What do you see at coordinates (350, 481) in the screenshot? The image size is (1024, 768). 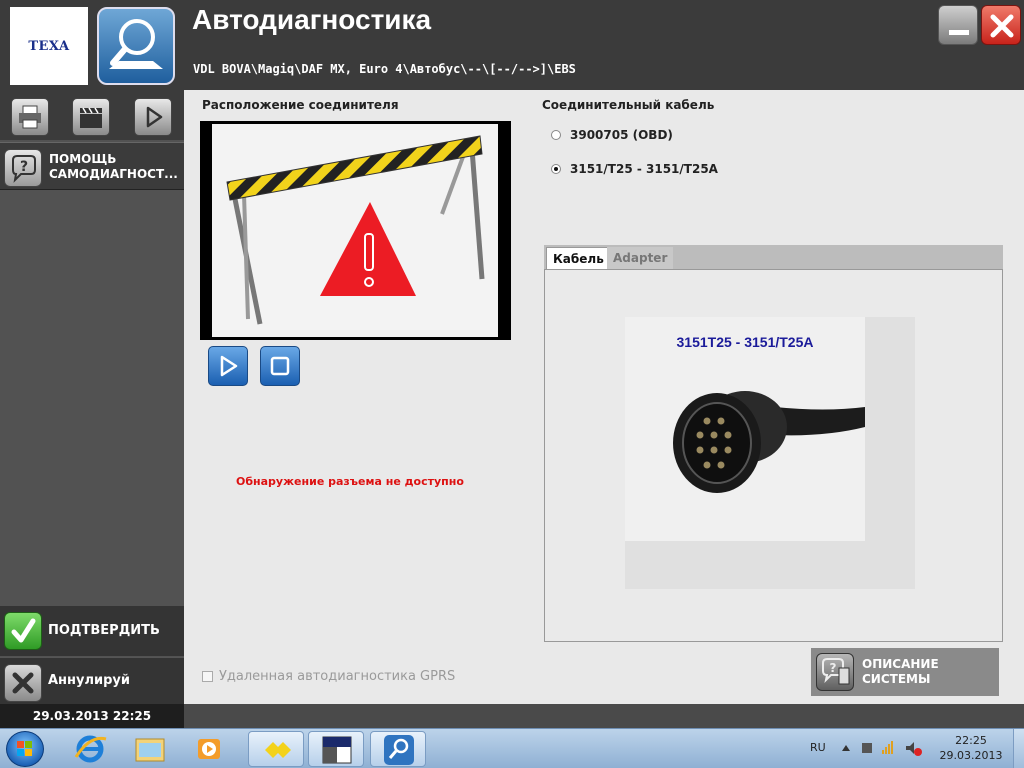 I see `detection-unavailable-message: Обнаружение разъема не доступно` at bounding box center [350, 481].